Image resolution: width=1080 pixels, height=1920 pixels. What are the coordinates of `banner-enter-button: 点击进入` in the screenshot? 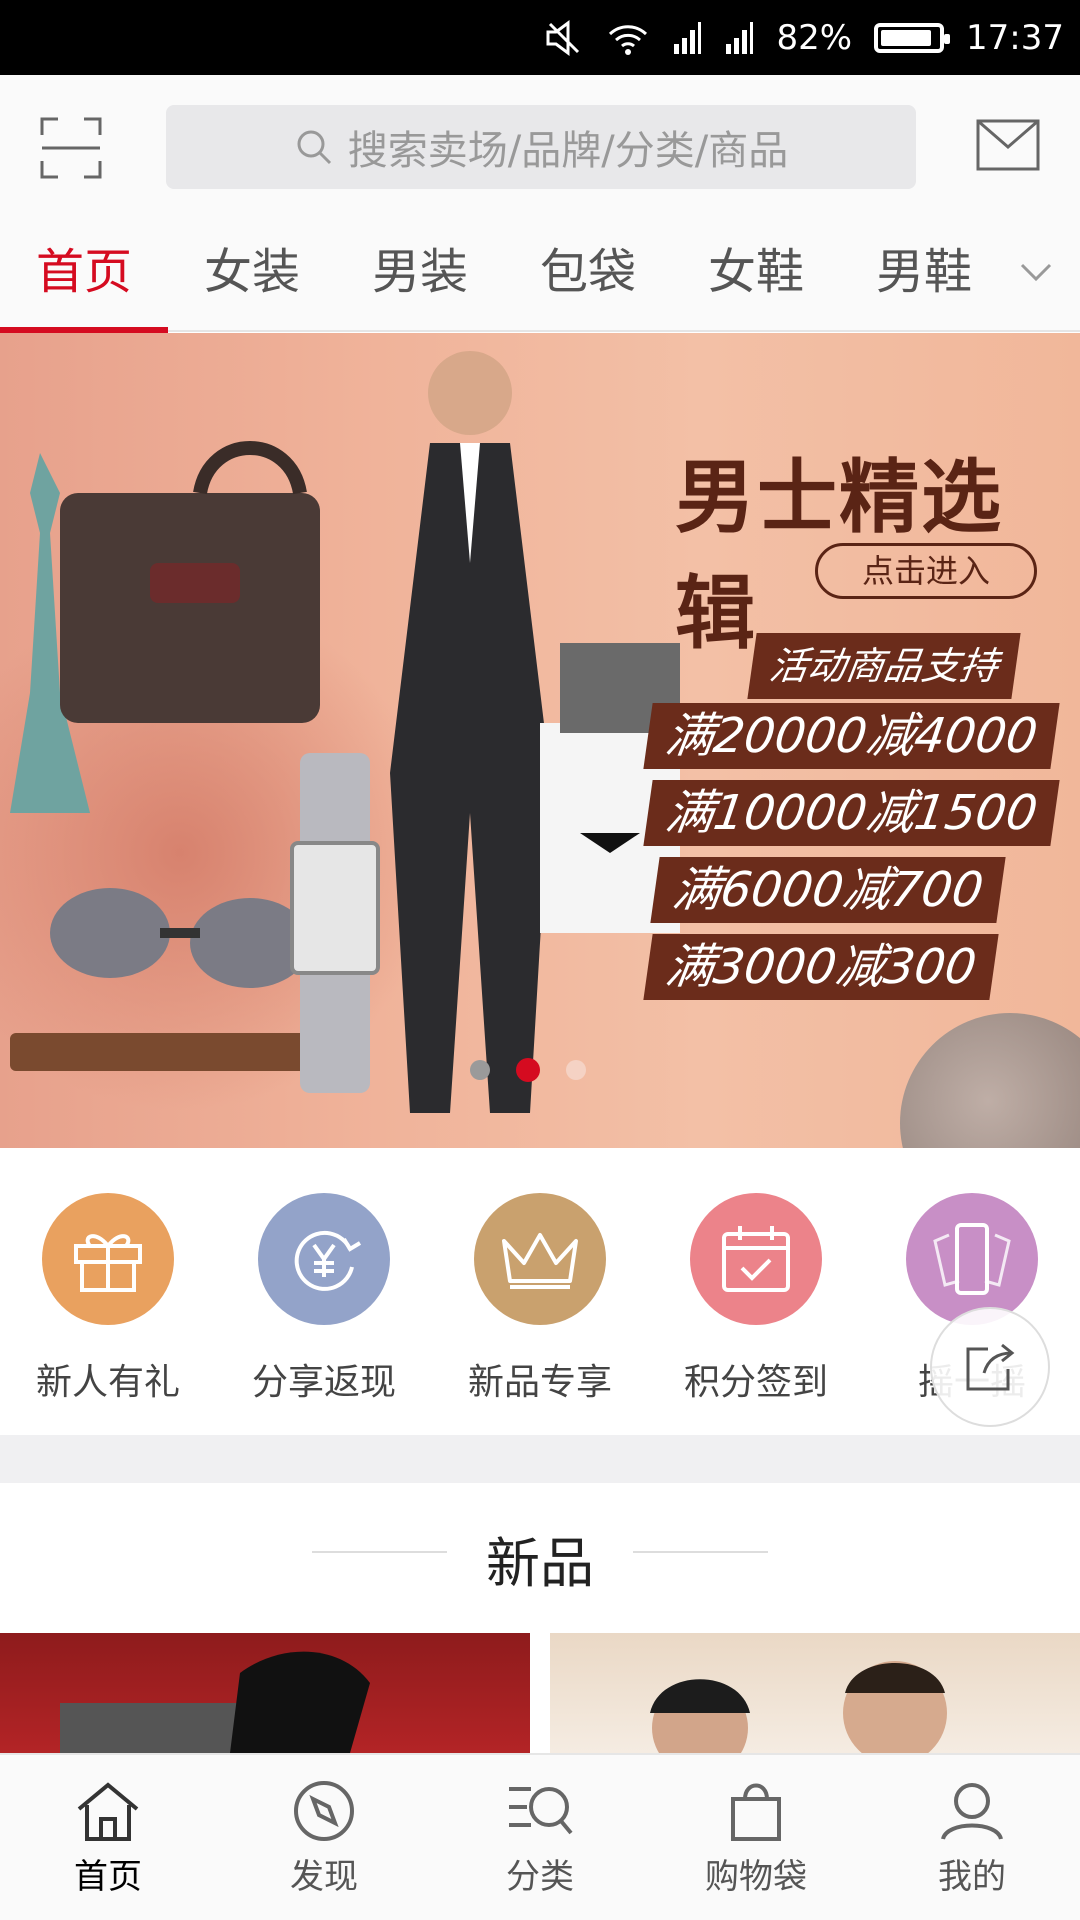 It's located at (926, 571).